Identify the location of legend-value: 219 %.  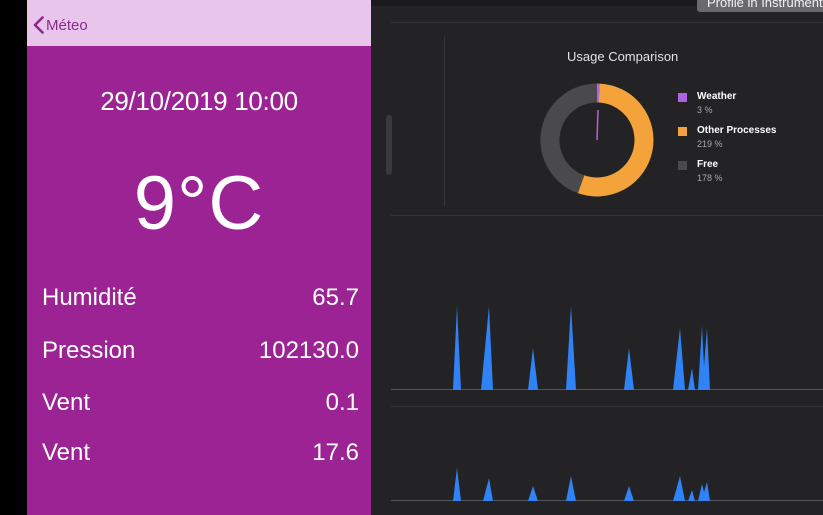
(710, 144).